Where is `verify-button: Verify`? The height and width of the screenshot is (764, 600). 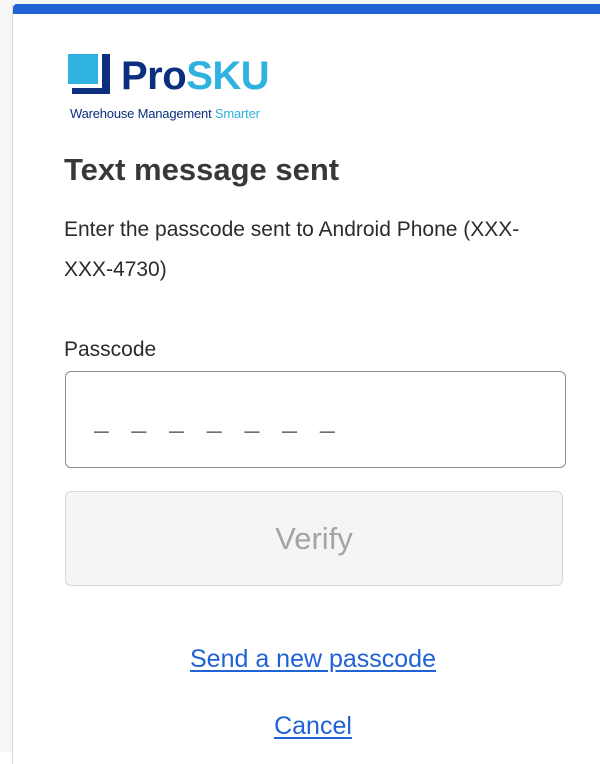 verify-button: Verify is located at coordinates (314, 538).